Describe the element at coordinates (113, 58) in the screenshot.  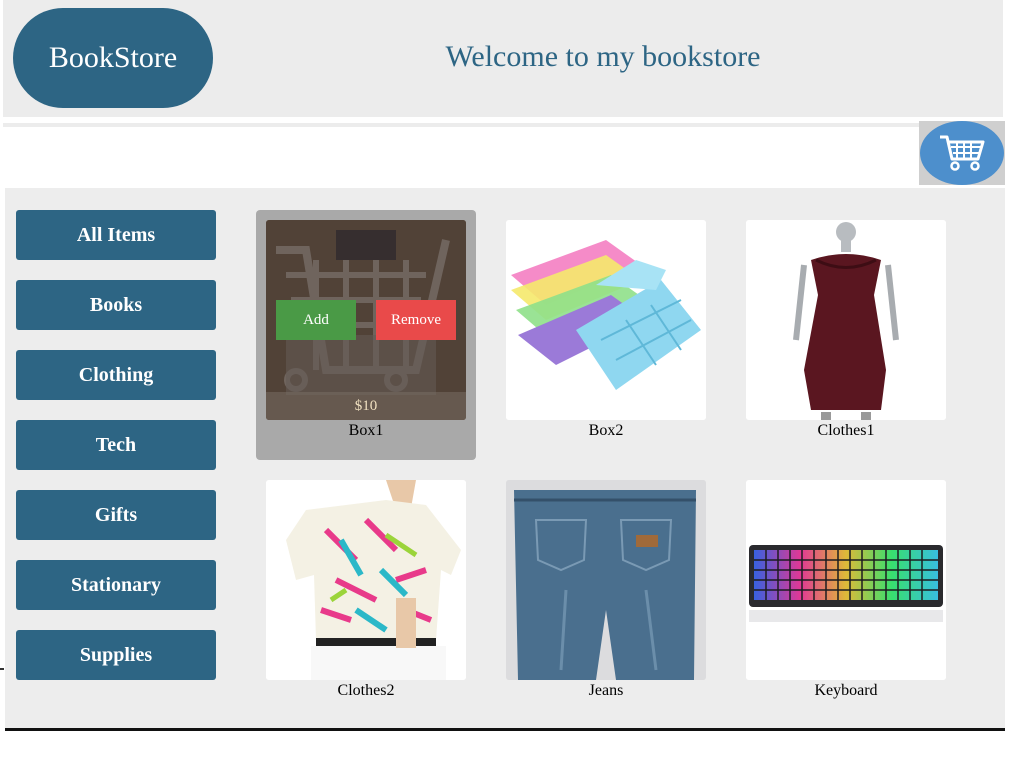
I see `logo: BookStore` at that location.